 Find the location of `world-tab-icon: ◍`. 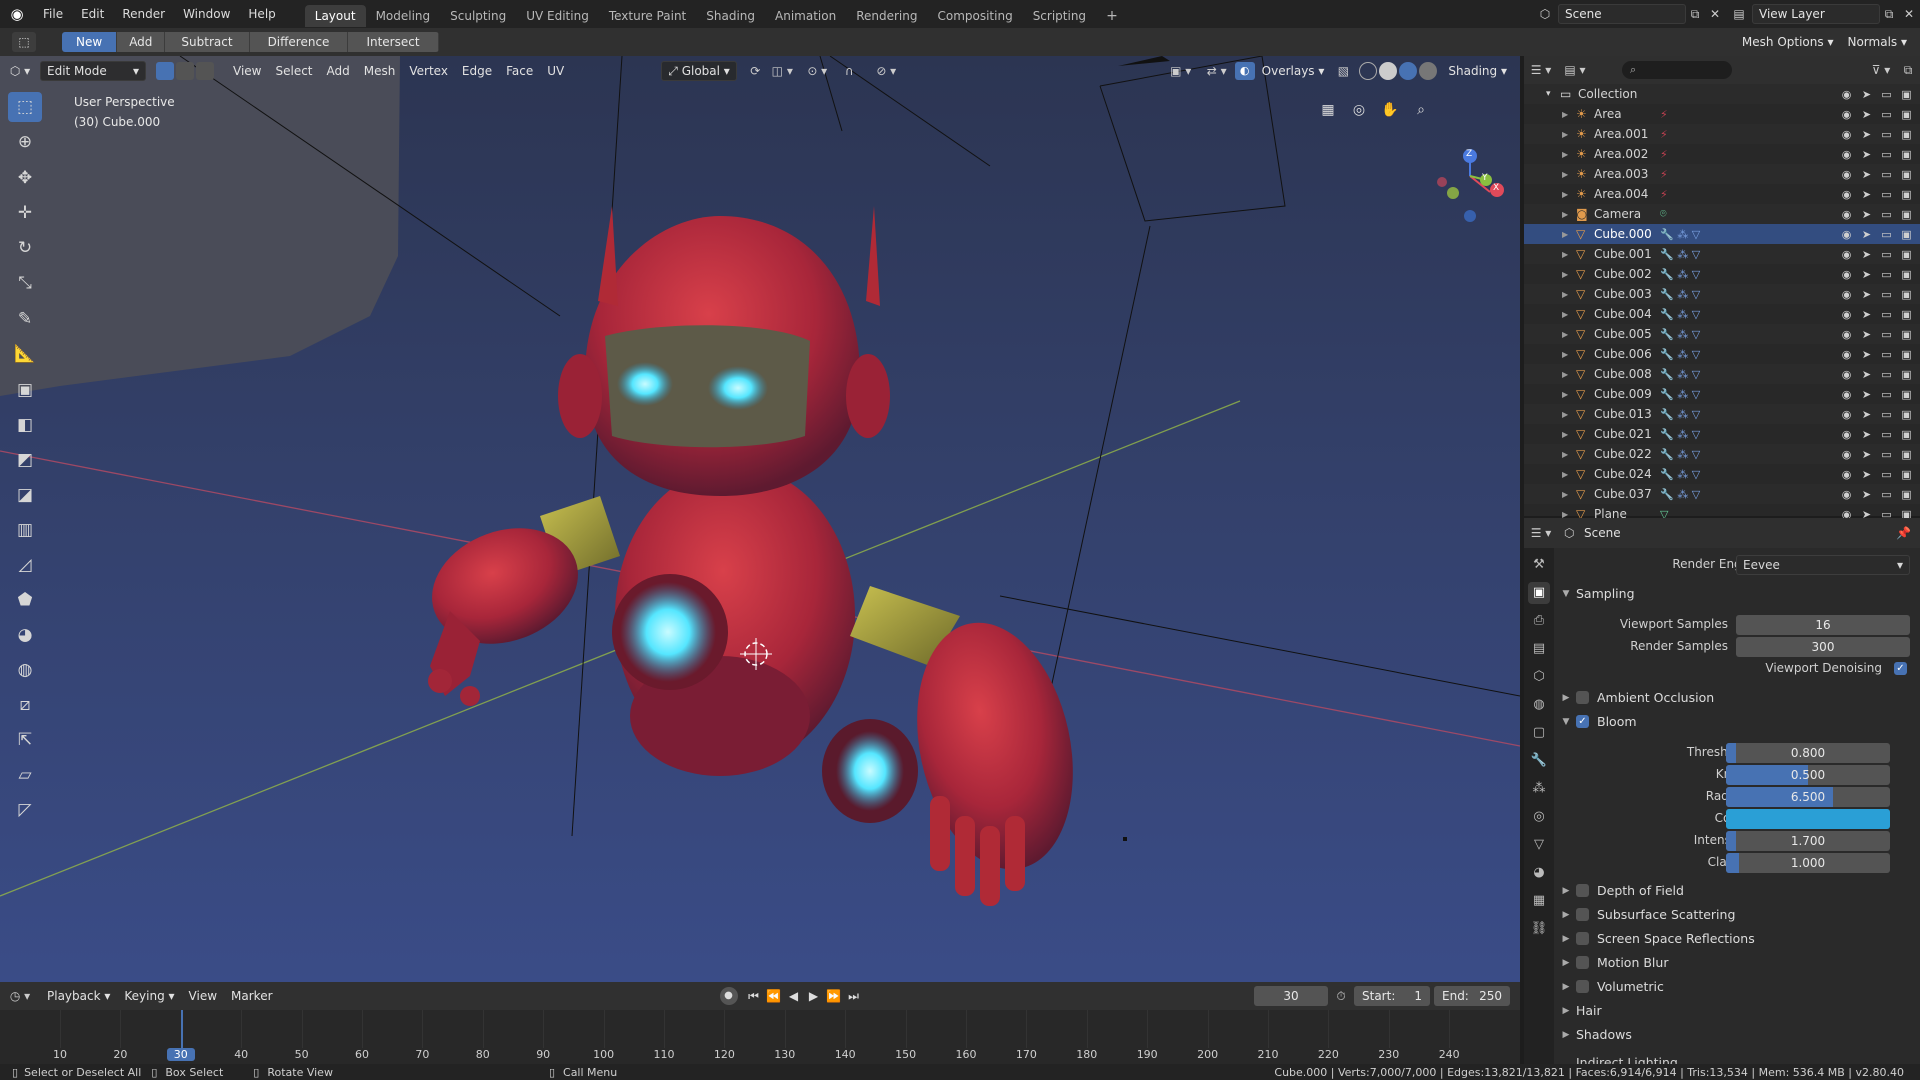

world-tab-icon: ◍ is located at coordinates (1539, 705).